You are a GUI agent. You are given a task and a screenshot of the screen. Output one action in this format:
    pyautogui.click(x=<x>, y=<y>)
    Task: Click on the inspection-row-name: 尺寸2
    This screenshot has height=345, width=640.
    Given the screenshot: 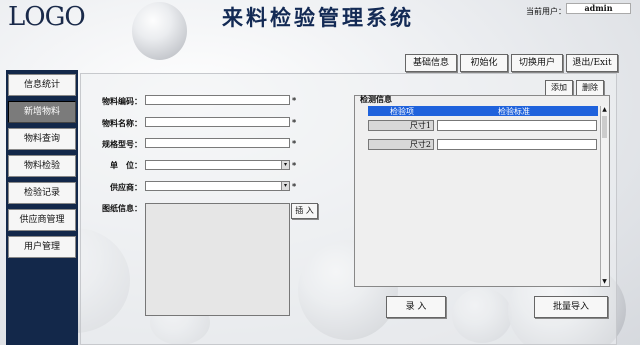 What is the action you would take?
    pyautogui.click(x=401, y=144)
    